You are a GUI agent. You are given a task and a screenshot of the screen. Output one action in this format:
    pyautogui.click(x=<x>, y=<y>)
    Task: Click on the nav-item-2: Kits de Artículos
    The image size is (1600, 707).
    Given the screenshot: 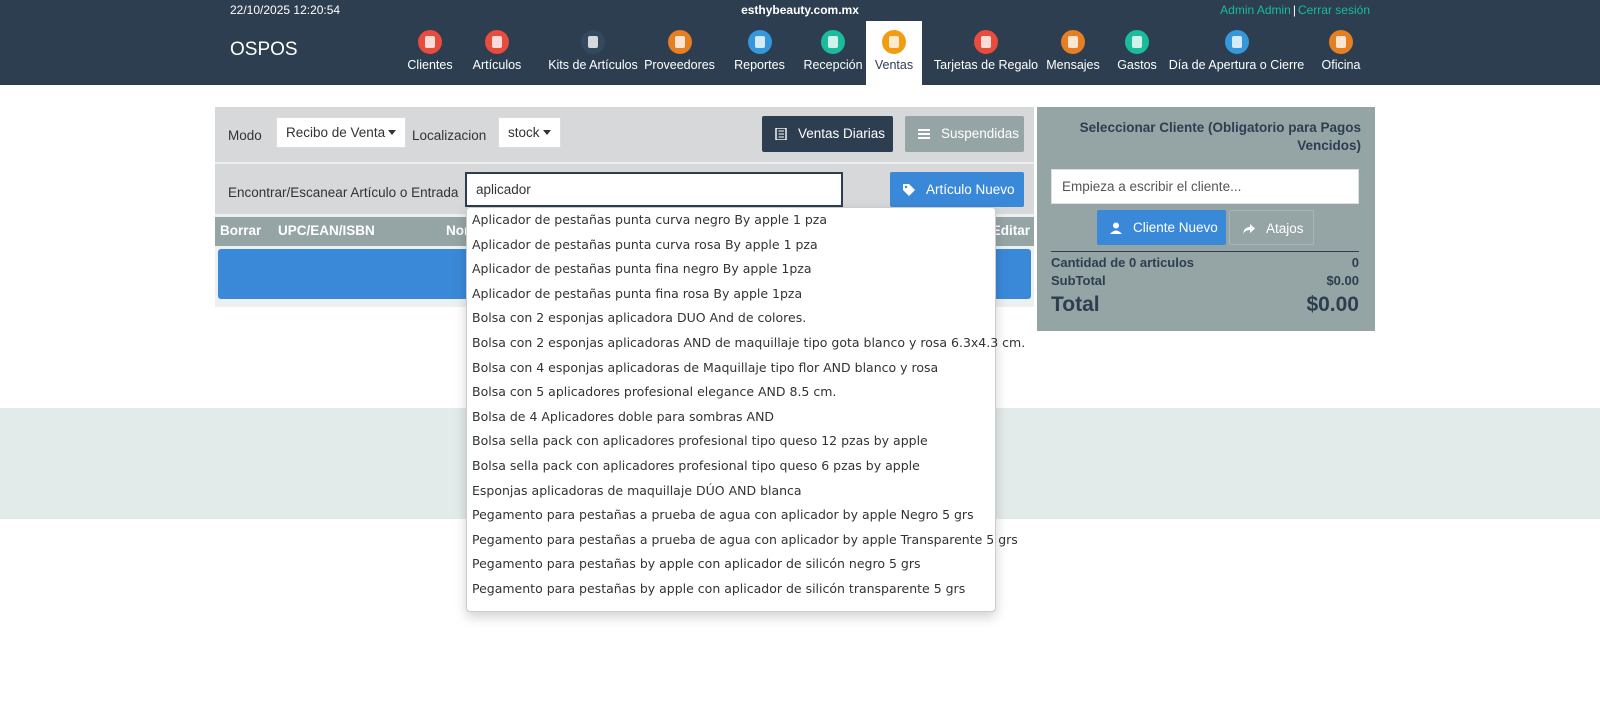 What is the action you would take?
    pyautogui.click(x=593, y=53)
    